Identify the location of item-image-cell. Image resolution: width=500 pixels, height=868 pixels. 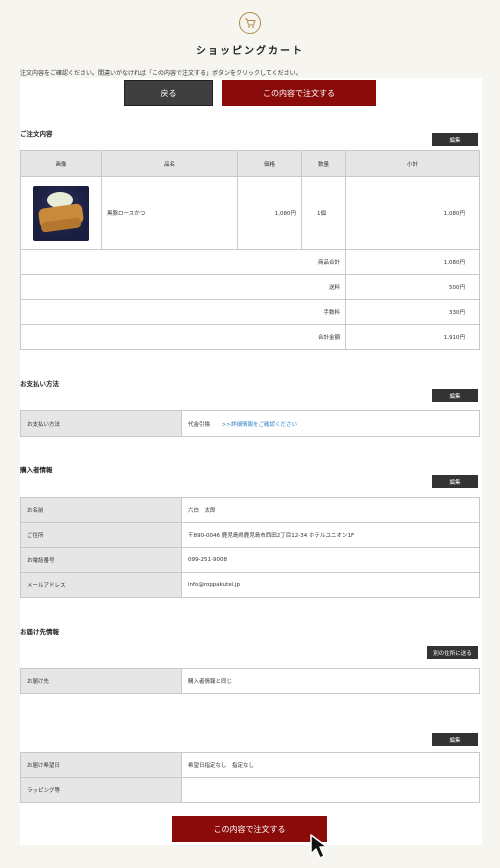
(61, 213).